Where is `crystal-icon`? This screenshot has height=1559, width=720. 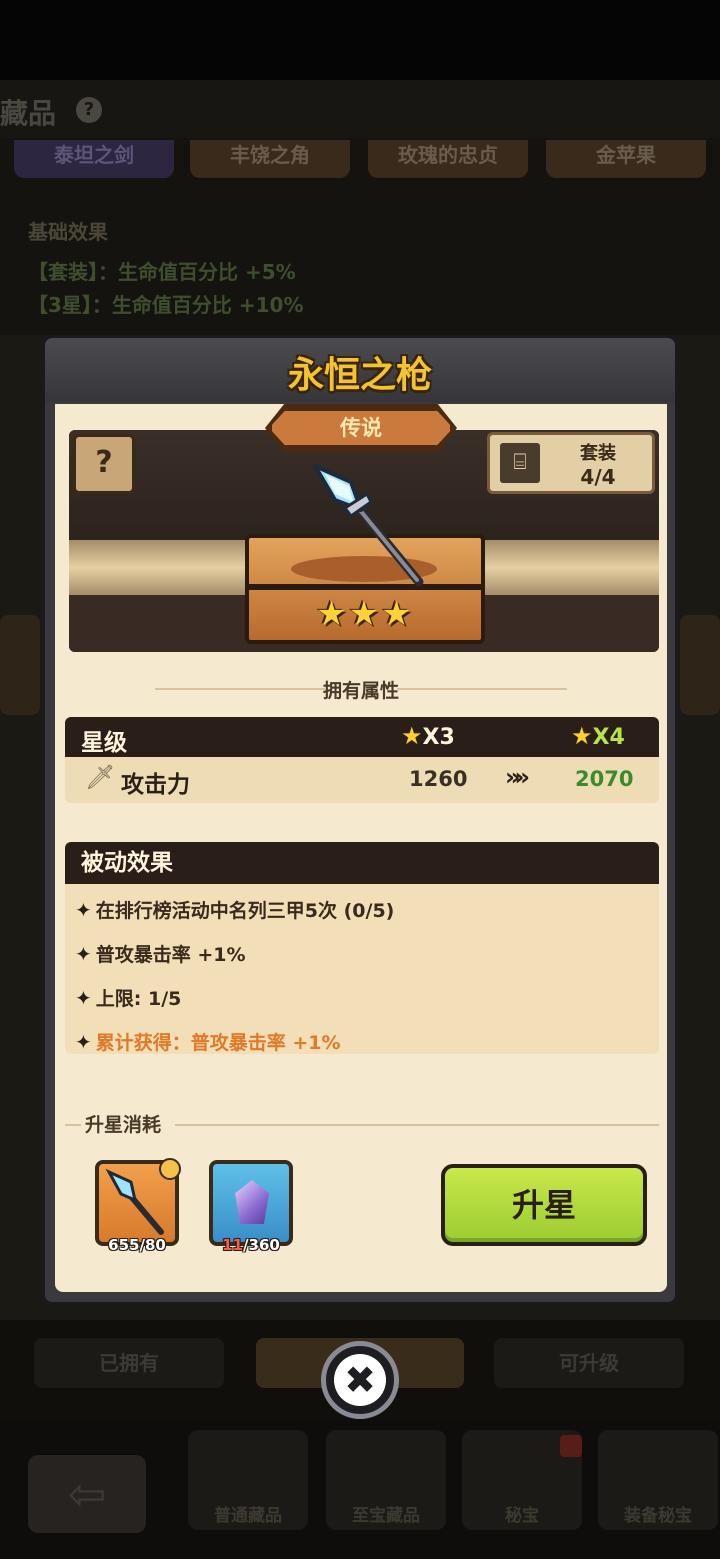
crystal-icon is located at coordinates (252, 1202).